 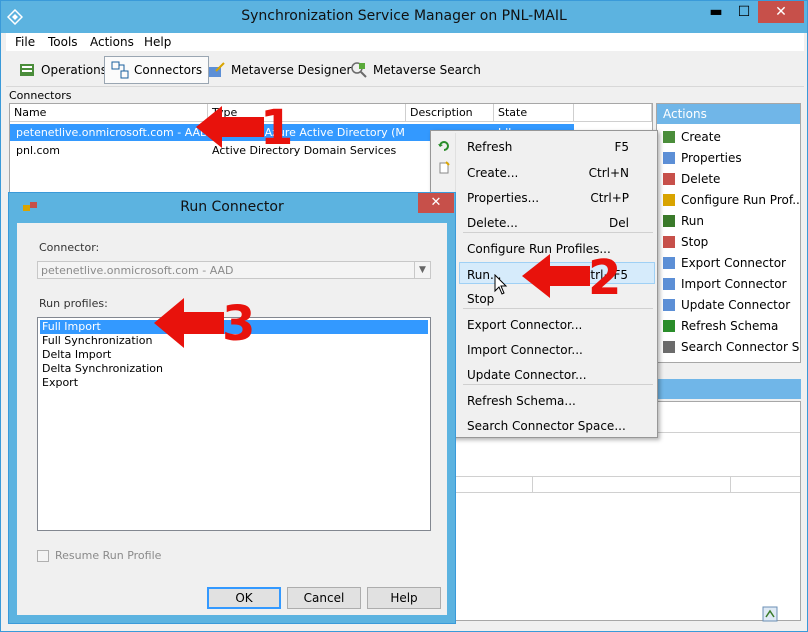 I want to click on menu-actions: Actions, so click(x=112, y=42).